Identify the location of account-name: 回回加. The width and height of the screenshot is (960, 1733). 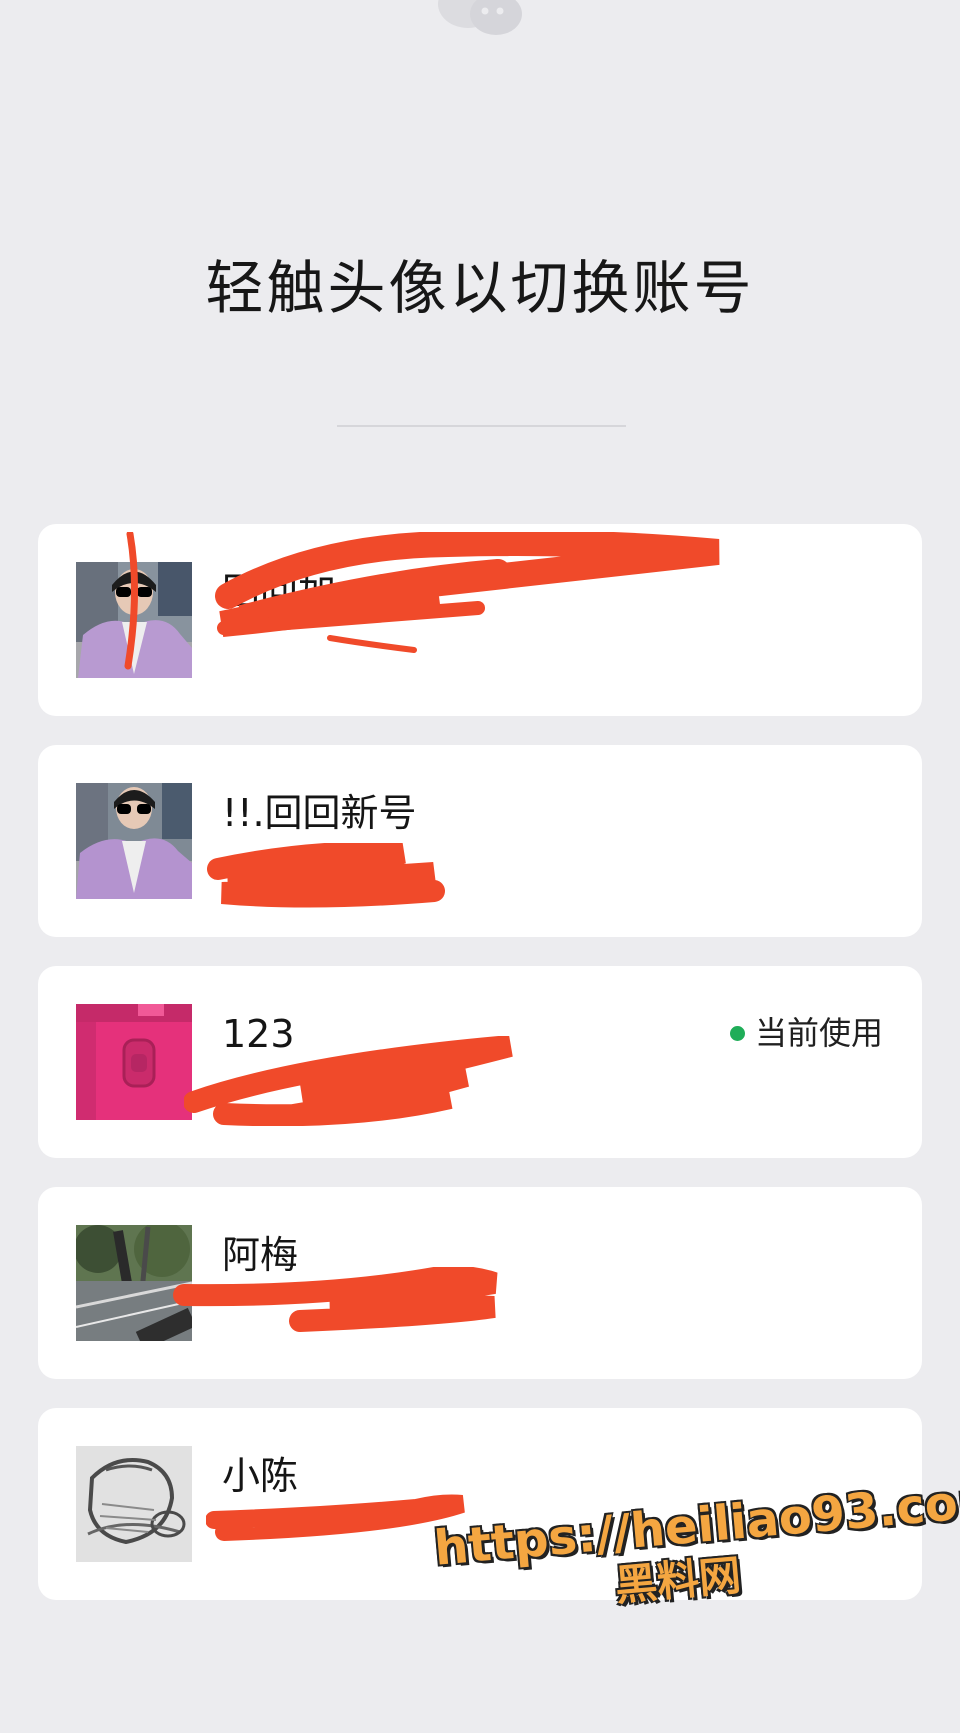
(279, 592).